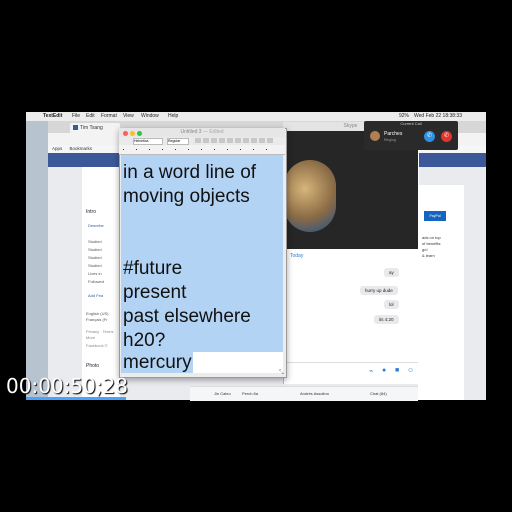 The height and width of the screenshot is (512, 512). I want to click on composer-divider, so click(351, 362).